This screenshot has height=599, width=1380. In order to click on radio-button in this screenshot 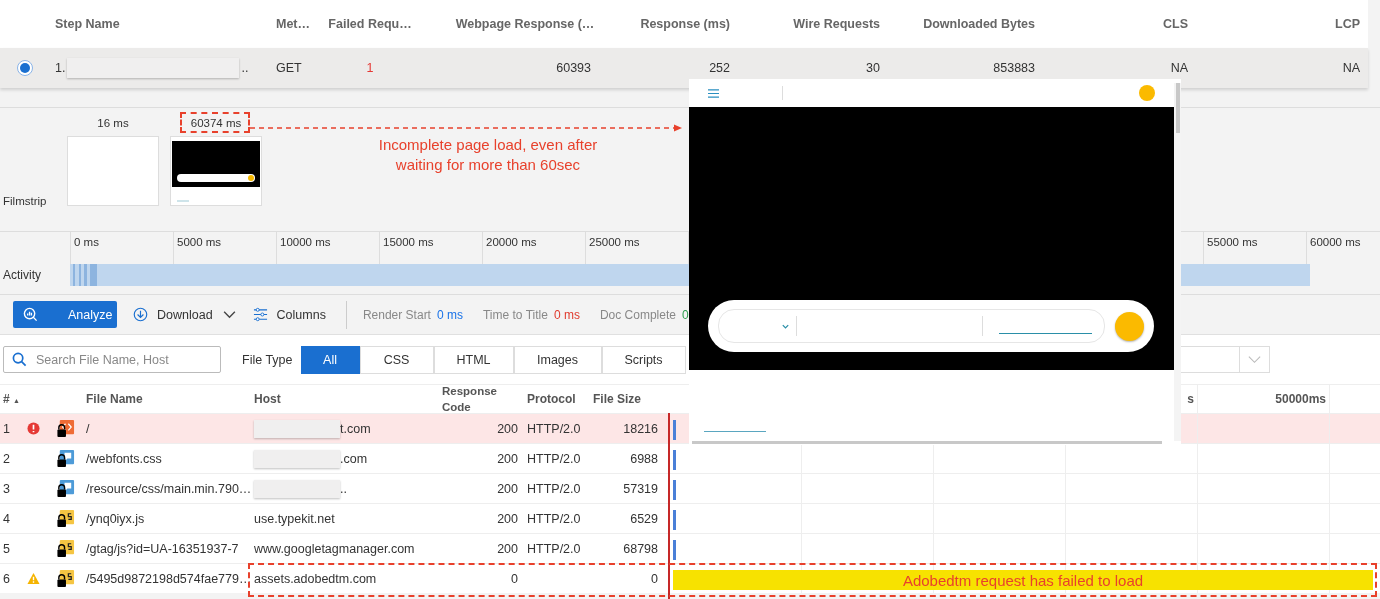, I will do `click(25, 68)`.